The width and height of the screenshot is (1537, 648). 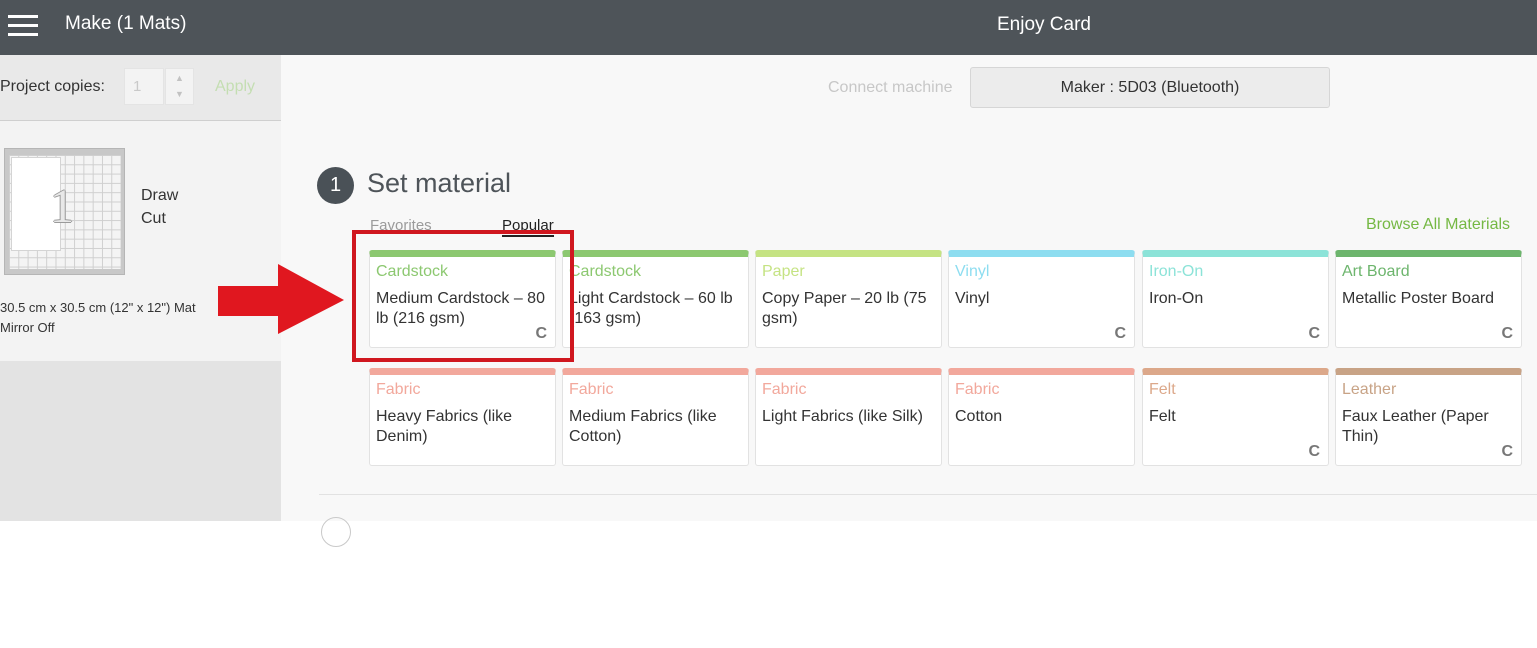 I want to click on project-copies-bar: Project copies: 1 ▲ ▼ Apply, so click(x=140, y=88).